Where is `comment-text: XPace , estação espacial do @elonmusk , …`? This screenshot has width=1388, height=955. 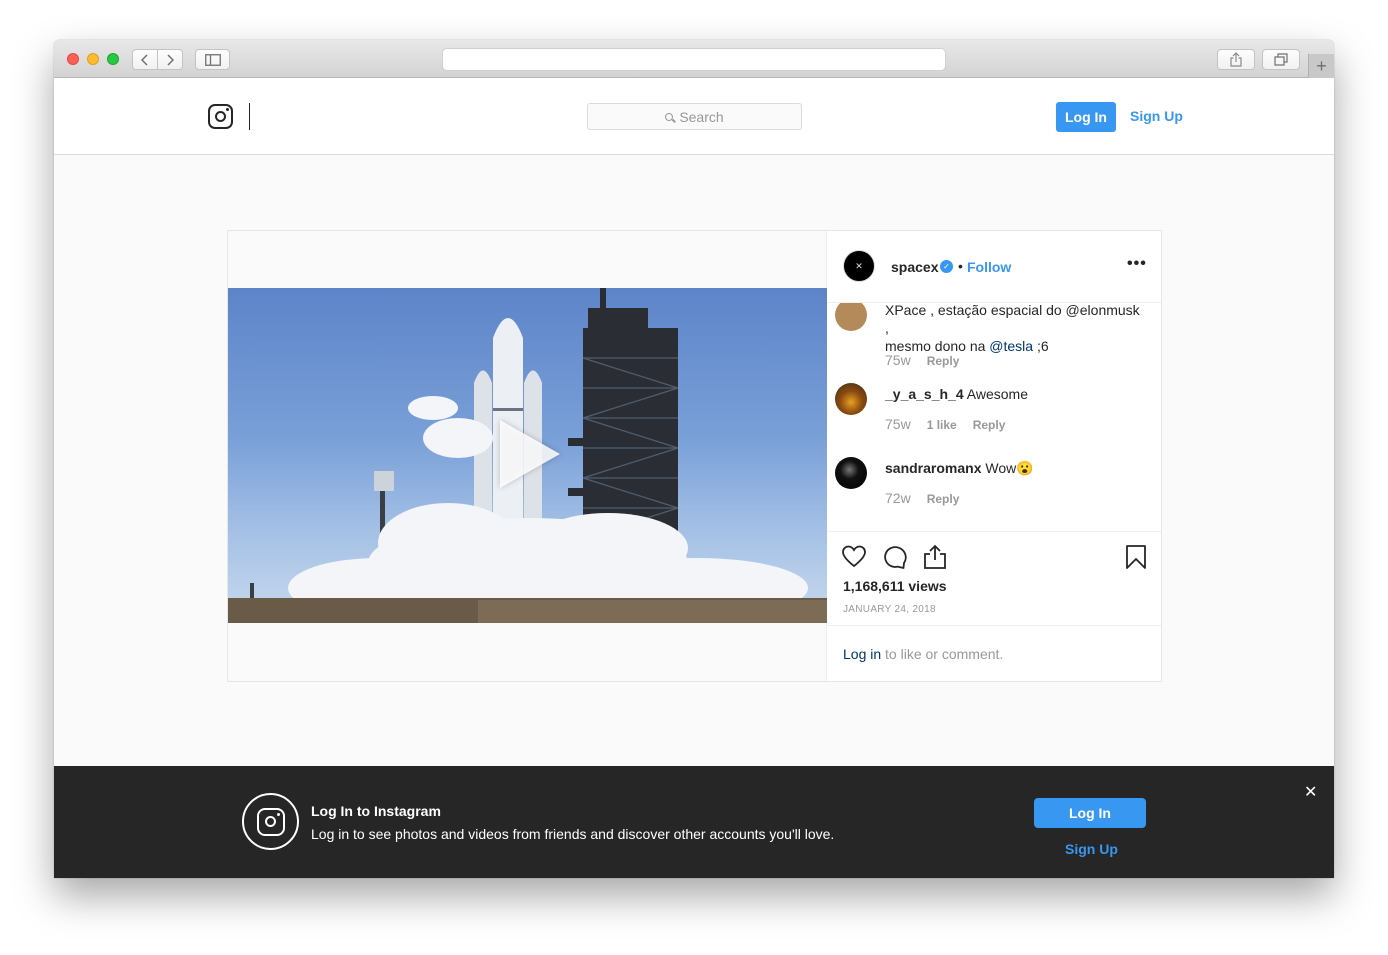 comment-text: XPace , estação espacial do @elonmusk , … is located at coordinates (1016, 329).